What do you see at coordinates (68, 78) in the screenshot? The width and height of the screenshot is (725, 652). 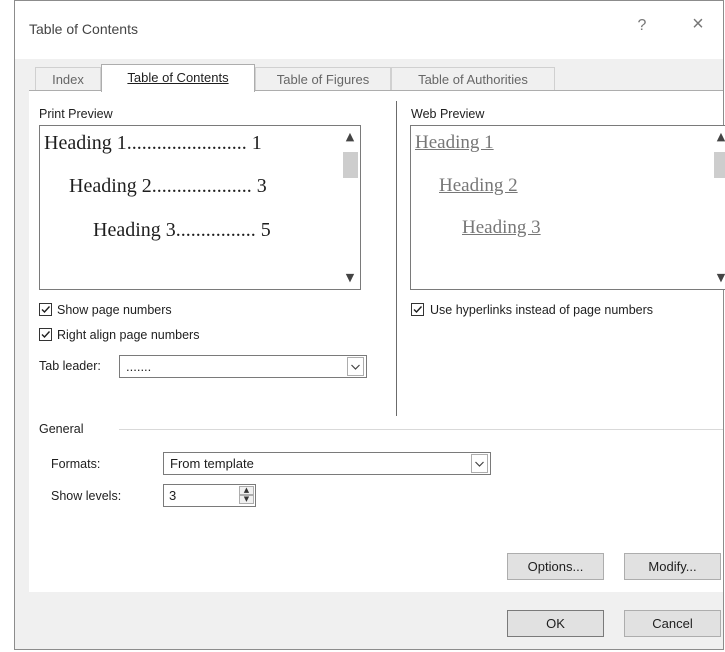 I see `tab-index: Index` at bounding box center [68, 78].